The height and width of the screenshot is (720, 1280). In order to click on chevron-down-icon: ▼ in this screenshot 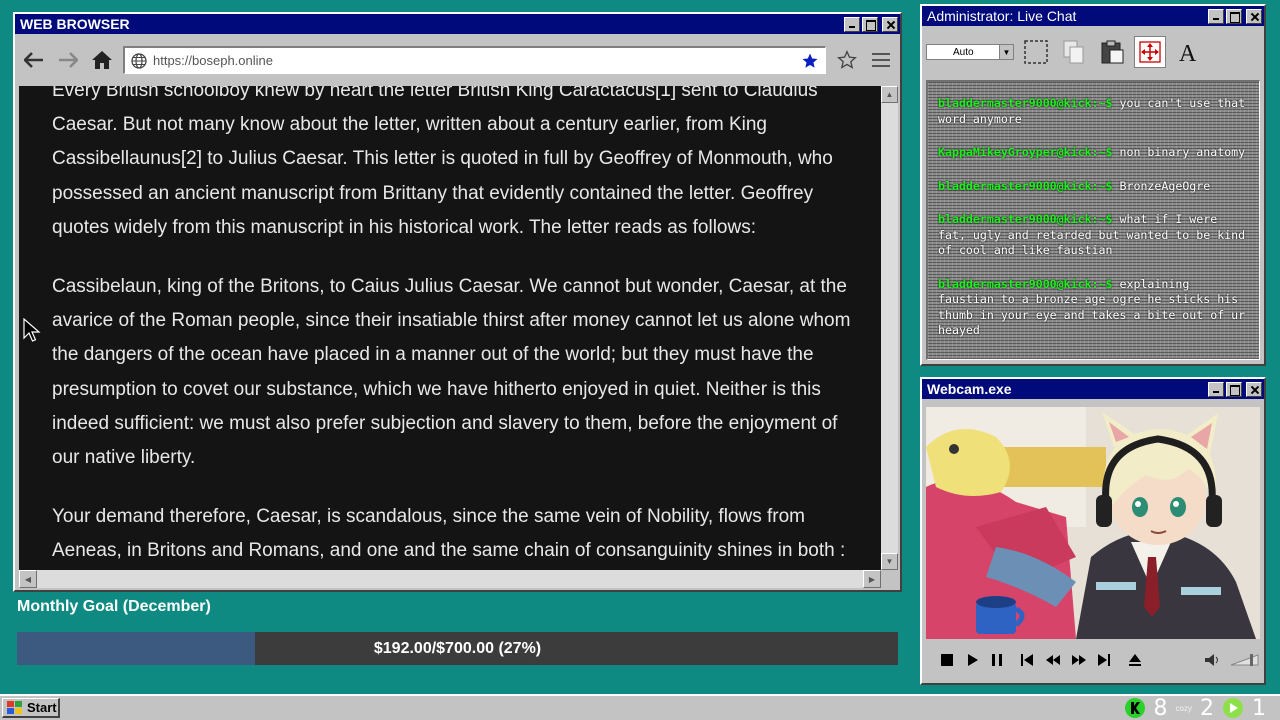, I will do `click(1006, 52)`.